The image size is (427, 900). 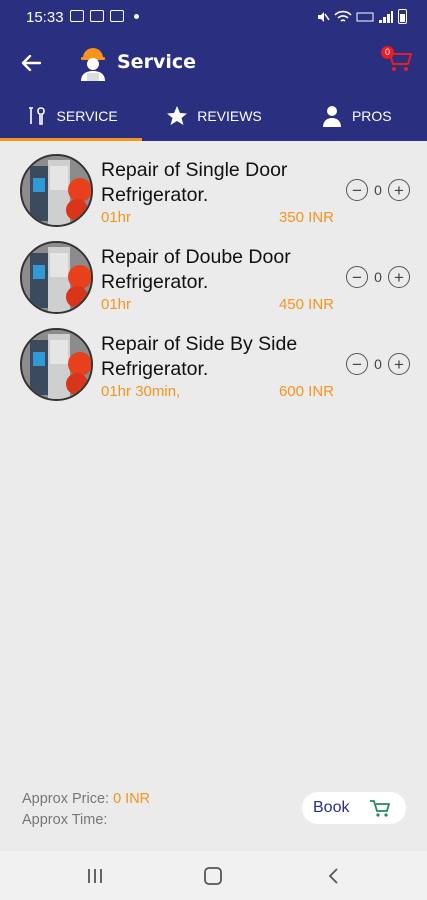 I want to click on service-title: Repair of Side By Side Refrigerator., so click(x=199, y=356).